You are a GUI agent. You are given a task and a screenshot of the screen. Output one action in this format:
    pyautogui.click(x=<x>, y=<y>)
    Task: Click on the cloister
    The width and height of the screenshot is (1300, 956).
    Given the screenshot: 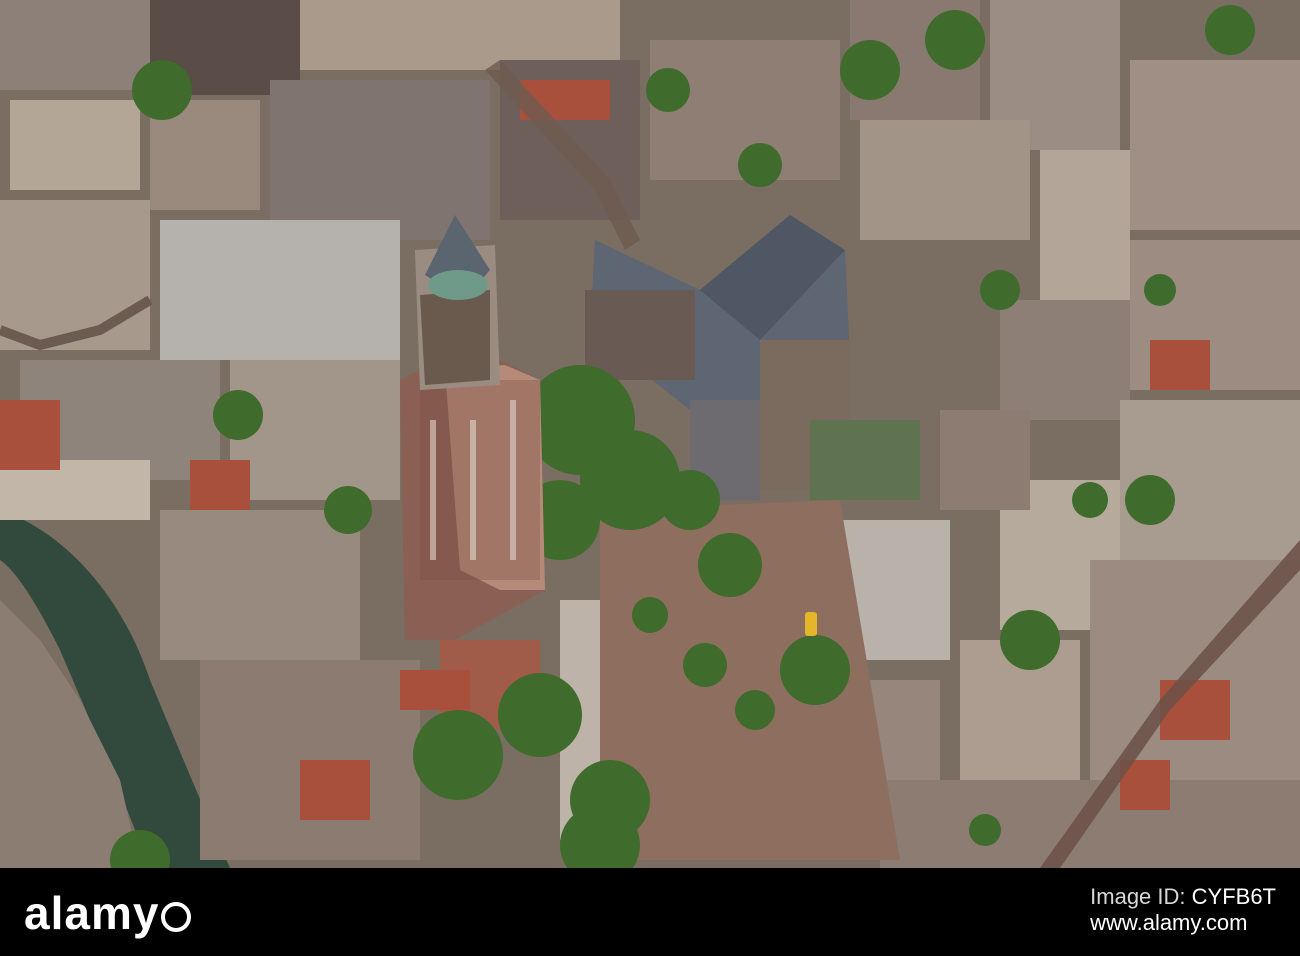 What is the action you would take?
    pyautogui.click(x=865, y=460)
    